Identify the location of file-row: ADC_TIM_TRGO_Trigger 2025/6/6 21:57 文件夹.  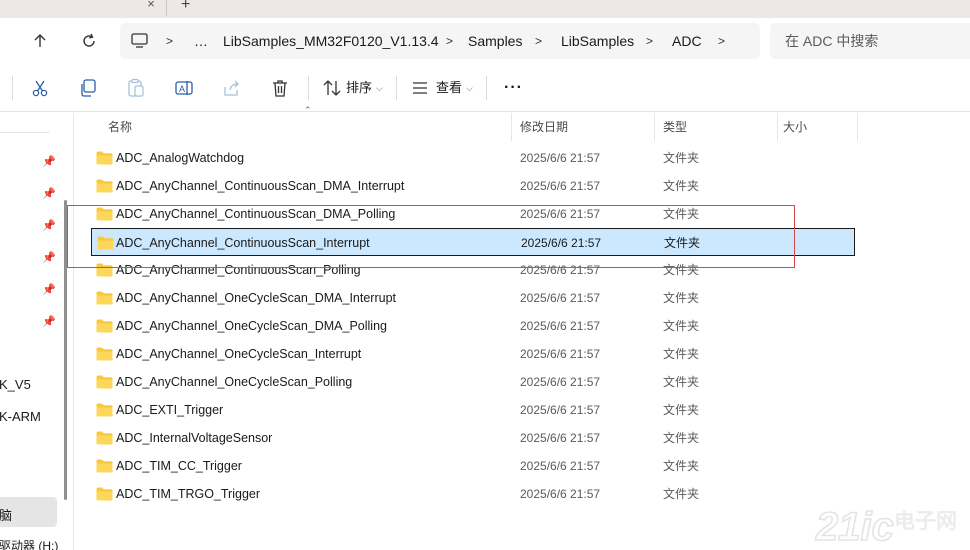
(473, 494).